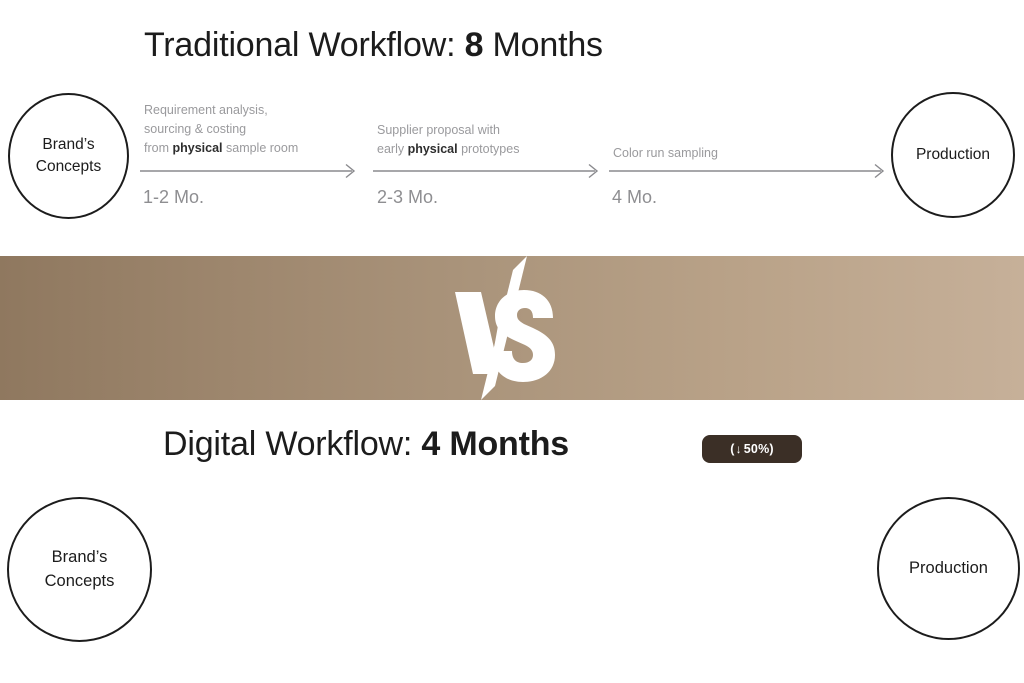  What do you see at coordinates (505, 328) in the screenshot?
I see `vs-icon` at bounding box center [505, 328].